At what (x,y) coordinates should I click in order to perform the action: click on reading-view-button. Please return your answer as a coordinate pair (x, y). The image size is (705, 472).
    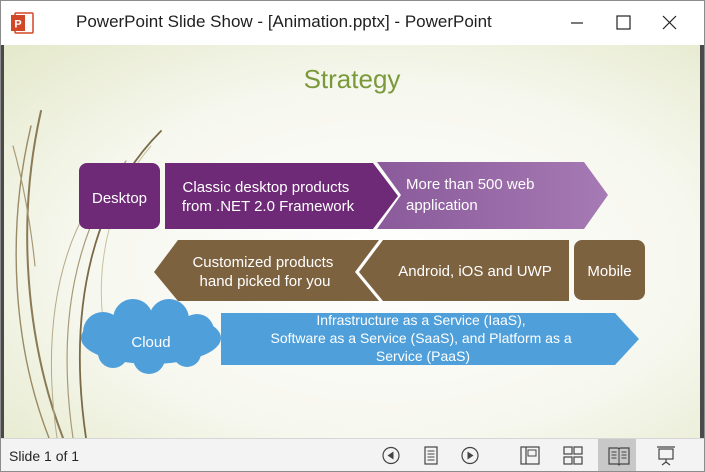
    Looking at the image, I should click on (617, 455).